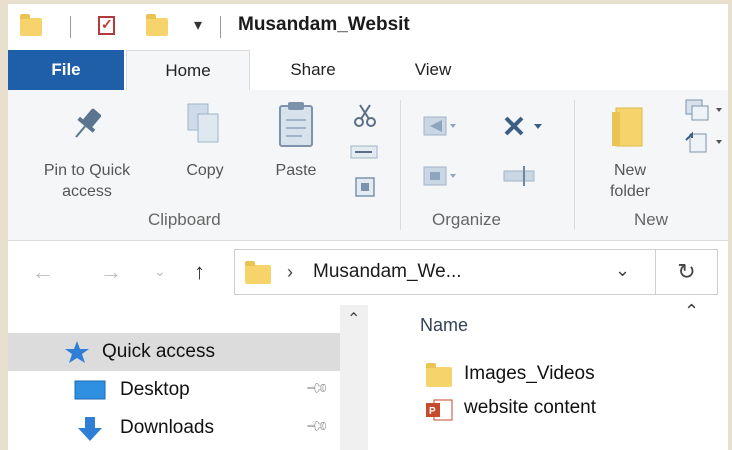 This screenshot has height=450, width=732. What do you see at coordinates (199, 272) in the screenshot?
I see `up-arrow-icon: ↑` at bounding box center [199, 272].